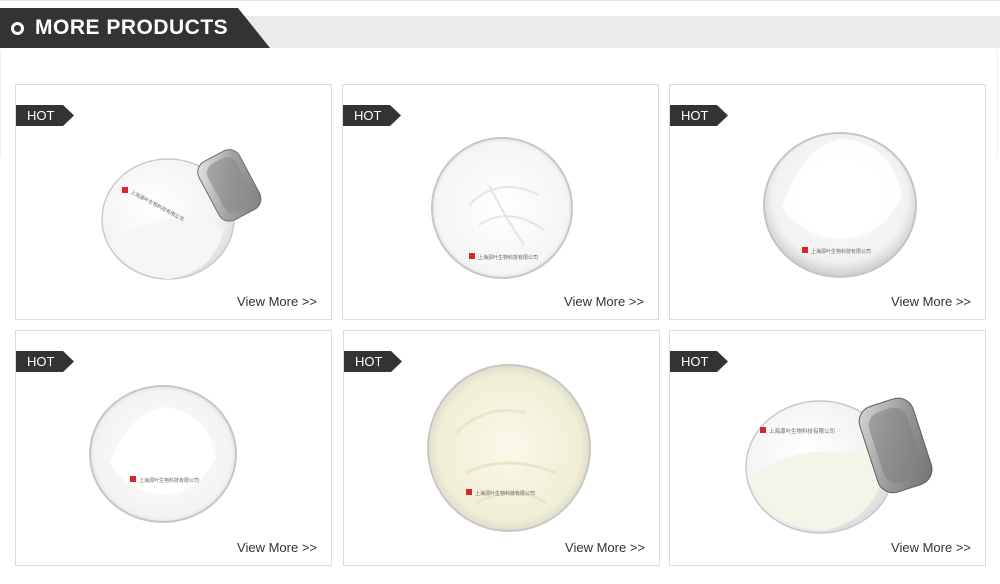 The height and width of the screenshot is (584, 1000). I want to click on section-header-tab: MORE PRODUCTS, so click(135, 28).